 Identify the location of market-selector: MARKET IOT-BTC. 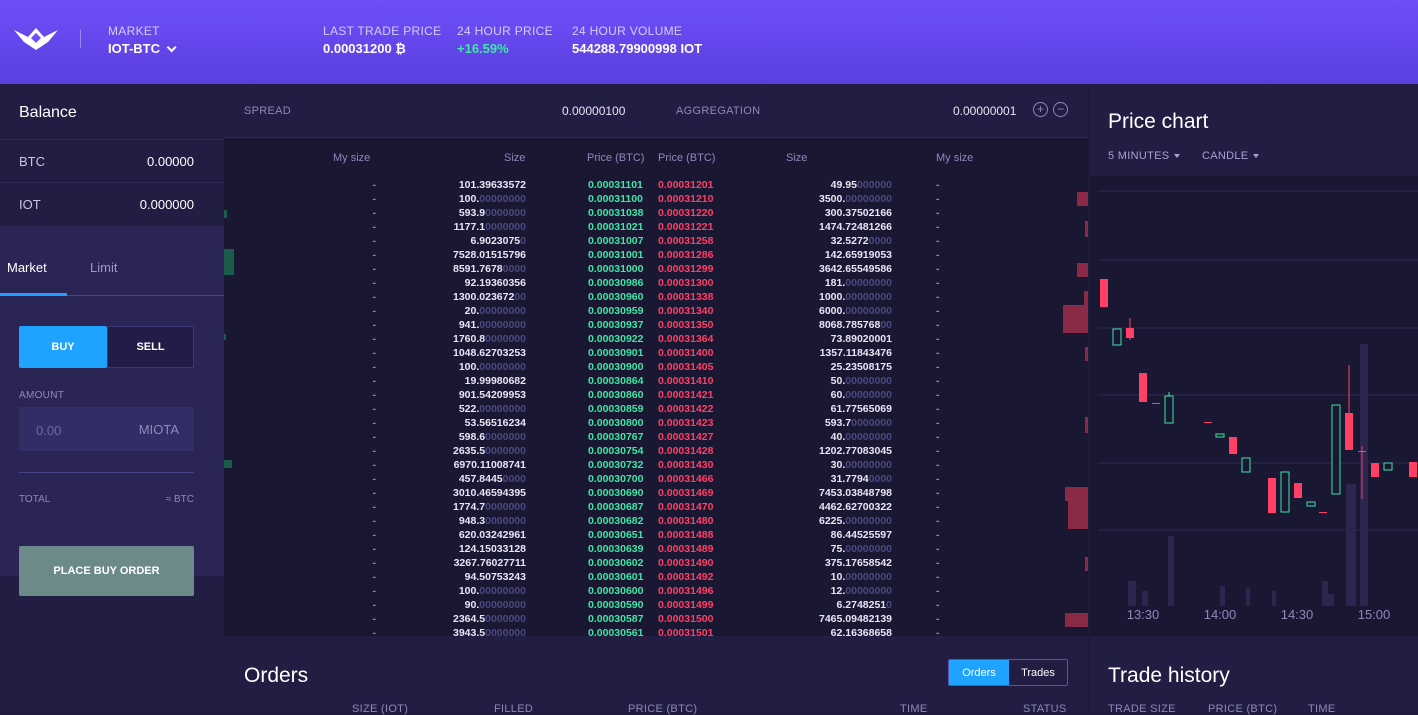
(142, 40).